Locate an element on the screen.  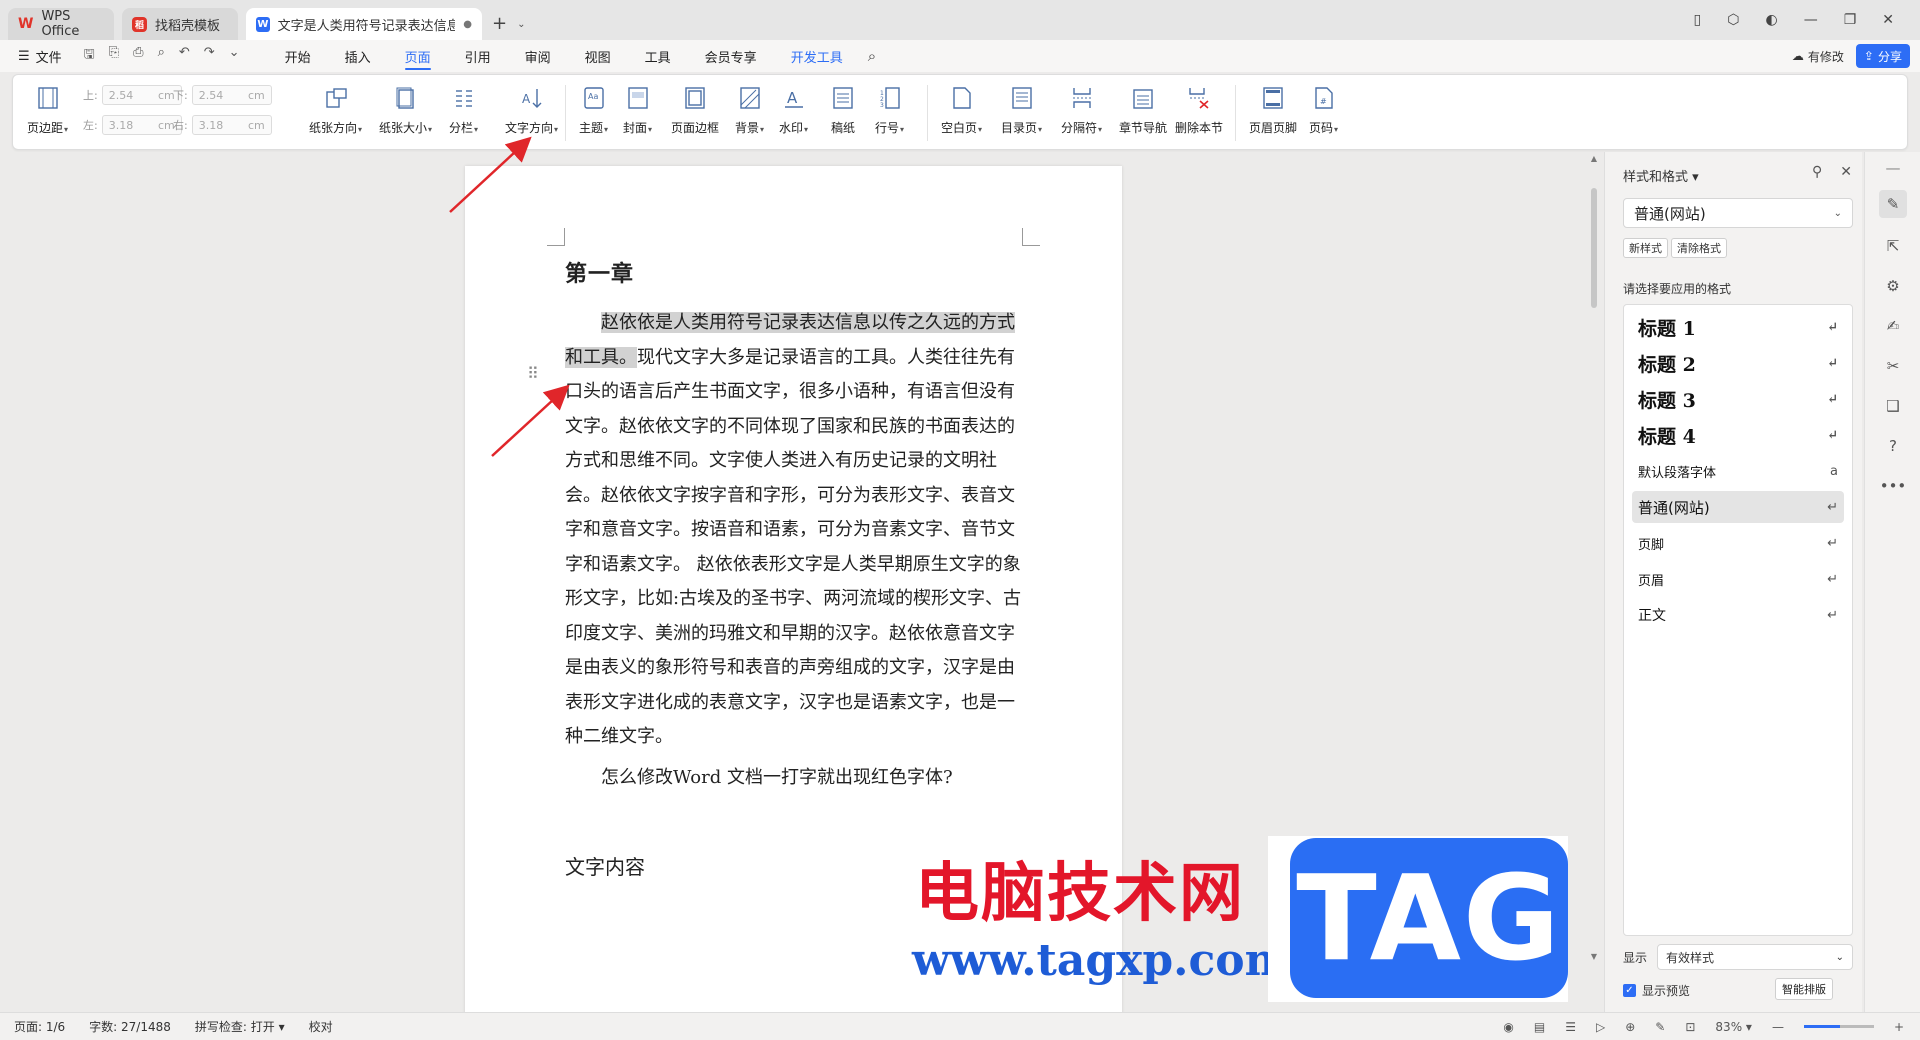
style-body-text: 正文 ↵ is located at coordinates (1738, 615).